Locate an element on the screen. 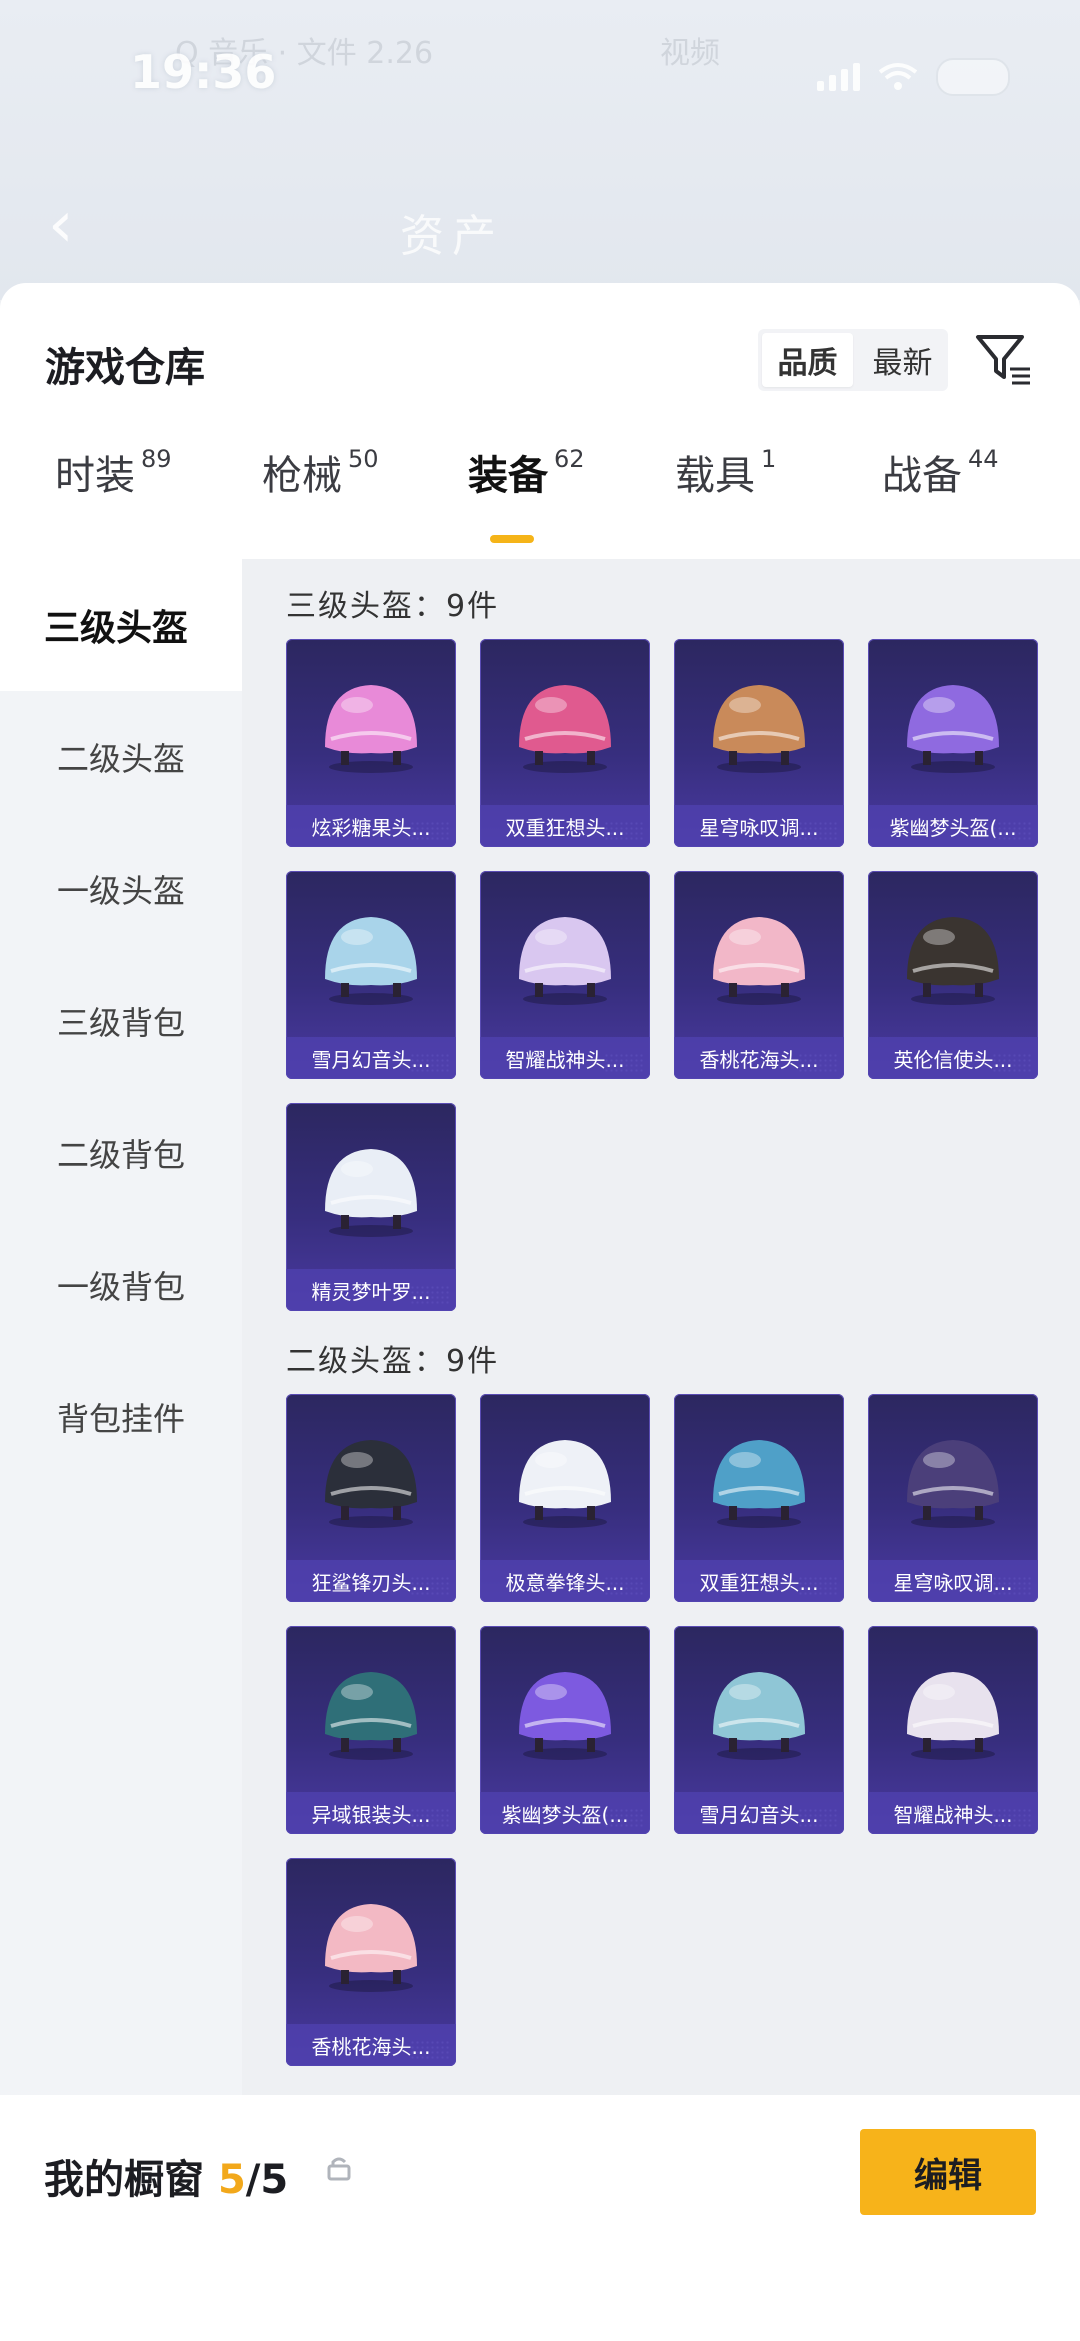 Image resolution: width=1080 pixels, height=2341 pixels. filter-button is located at coordinates (1003, 358).